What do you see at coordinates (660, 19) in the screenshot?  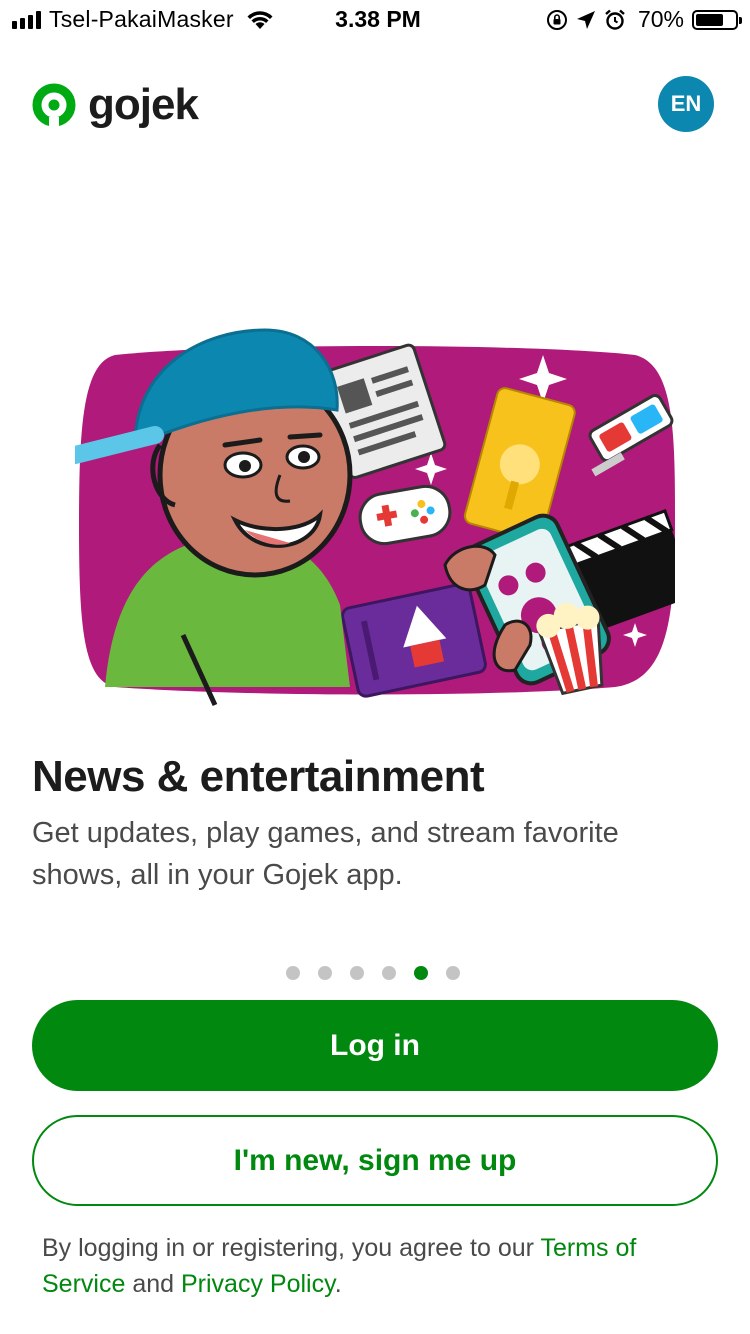 I see `battery-percentage: 70%` at bounding box center [660, 19].